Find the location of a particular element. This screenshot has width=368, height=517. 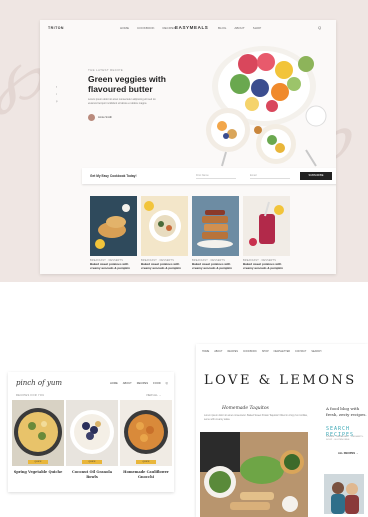

share-bar: f t p is located at coordinates (56, 94).